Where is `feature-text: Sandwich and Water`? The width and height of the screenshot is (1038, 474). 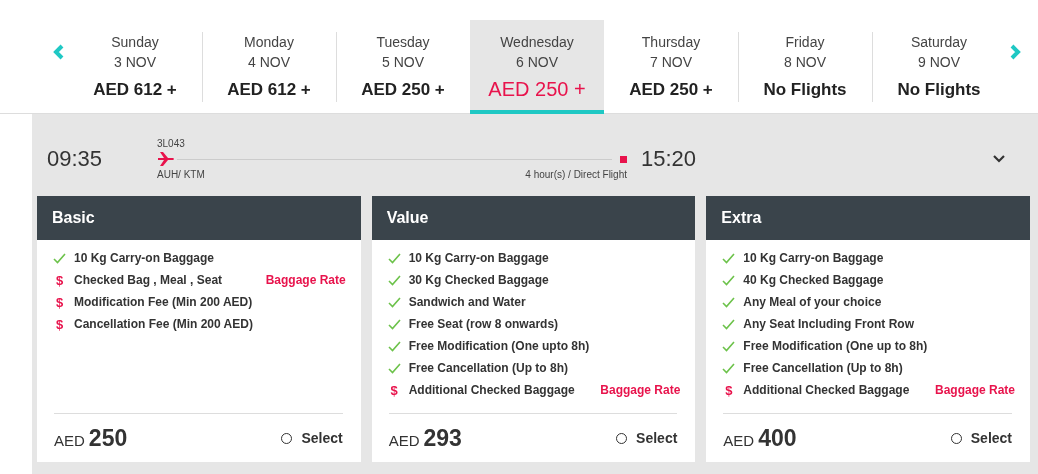 feature-text: Sandwich and Water is located at coordinates (467, 302).